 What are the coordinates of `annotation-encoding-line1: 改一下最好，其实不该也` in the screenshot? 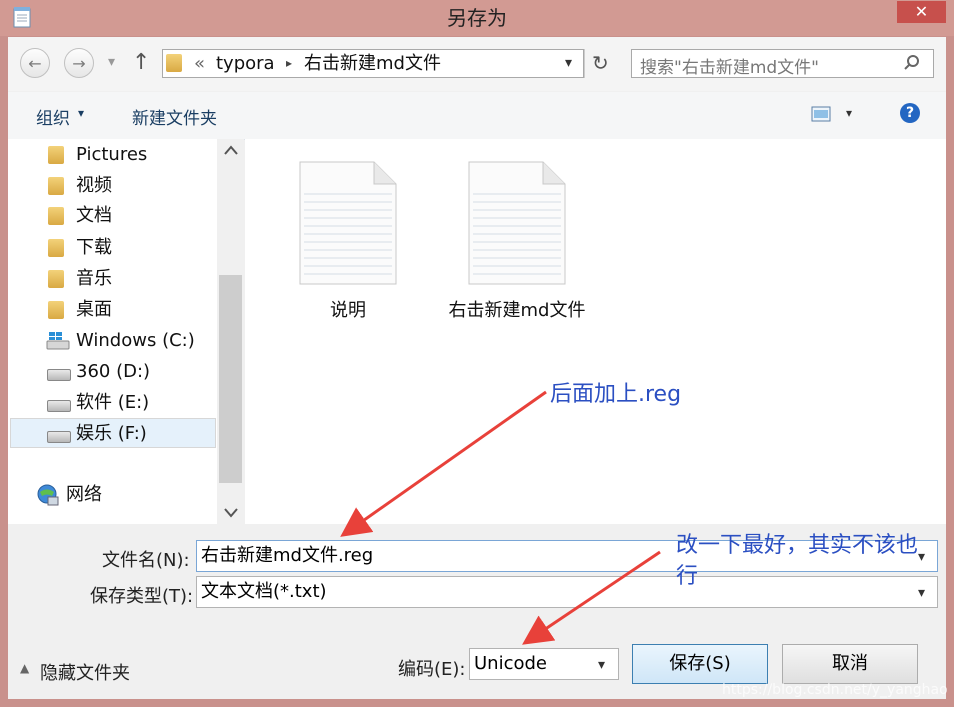 It's located at (797, 545).